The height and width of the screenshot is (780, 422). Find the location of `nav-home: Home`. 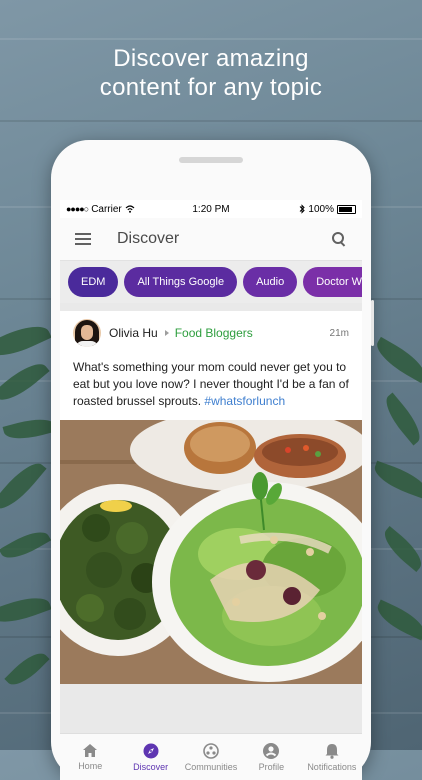

nav-home: Home is located at coordinates (90, 757).